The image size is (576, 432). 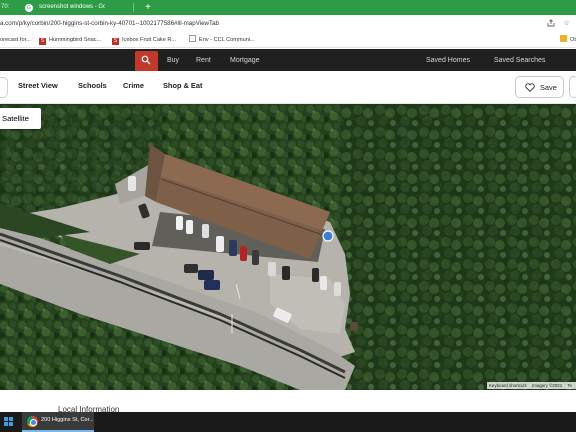 What do you see at coordinates (148, 7) in the screenshot?
I see `new-tab-button: +` at bounding box center [148, 7].